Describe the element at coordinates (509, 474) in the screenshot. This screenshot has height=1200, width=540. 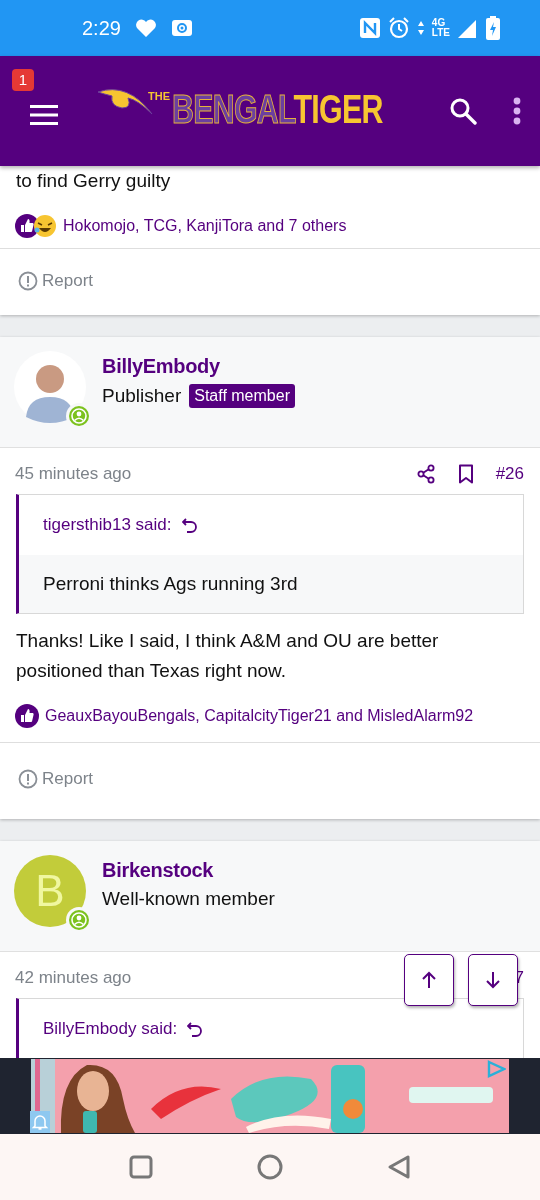
I see `post-number-link: #26` at that location.